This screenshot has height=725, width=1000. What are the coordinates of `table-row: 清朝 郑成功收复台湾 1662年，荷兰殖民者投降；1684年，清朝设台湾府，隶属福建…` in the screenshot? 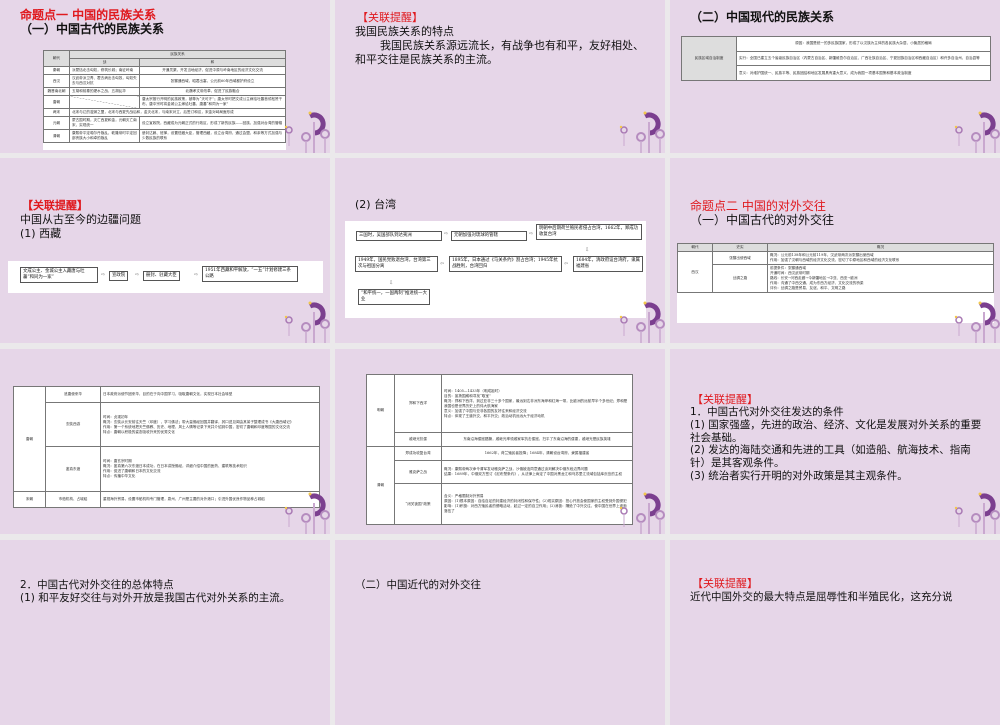 It's located at (499, 485).